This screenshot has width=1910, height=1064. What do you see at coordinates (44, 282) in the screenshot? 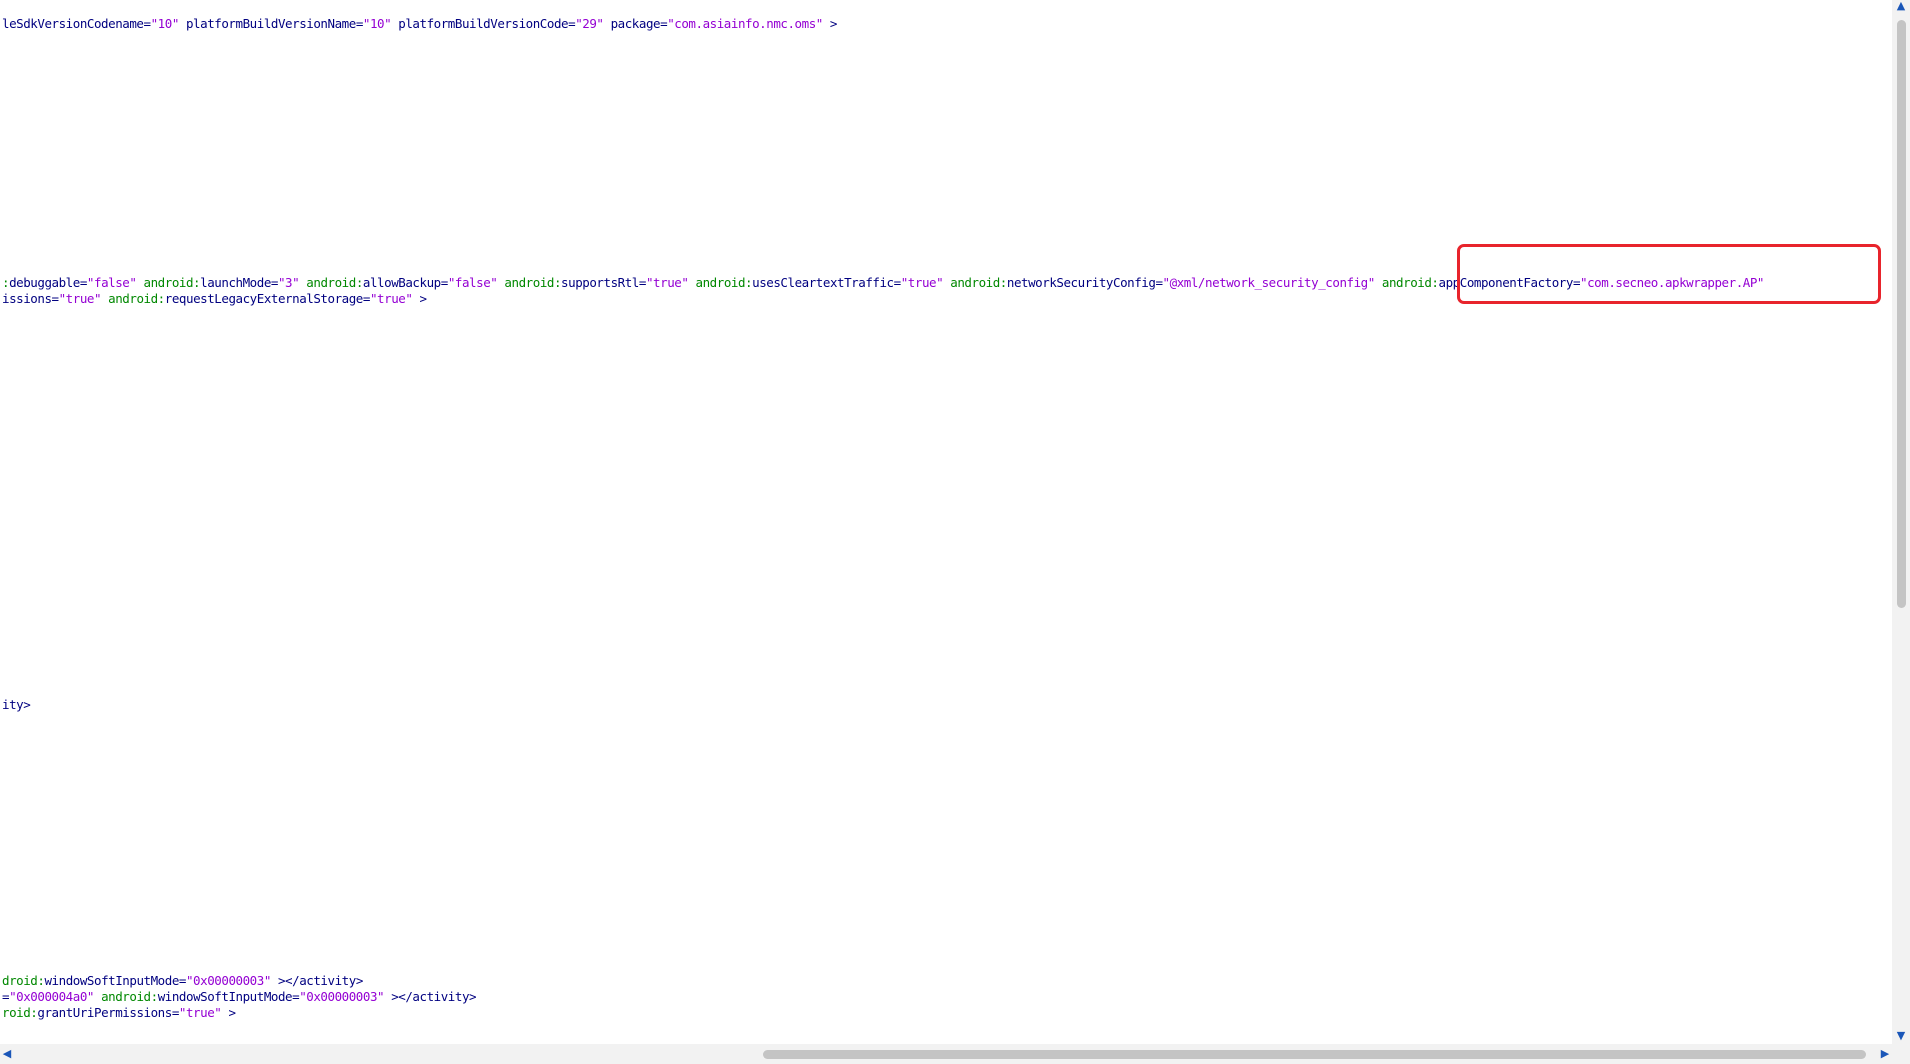
I see `xml-token: debuggable` at bounding box center [44, 282].